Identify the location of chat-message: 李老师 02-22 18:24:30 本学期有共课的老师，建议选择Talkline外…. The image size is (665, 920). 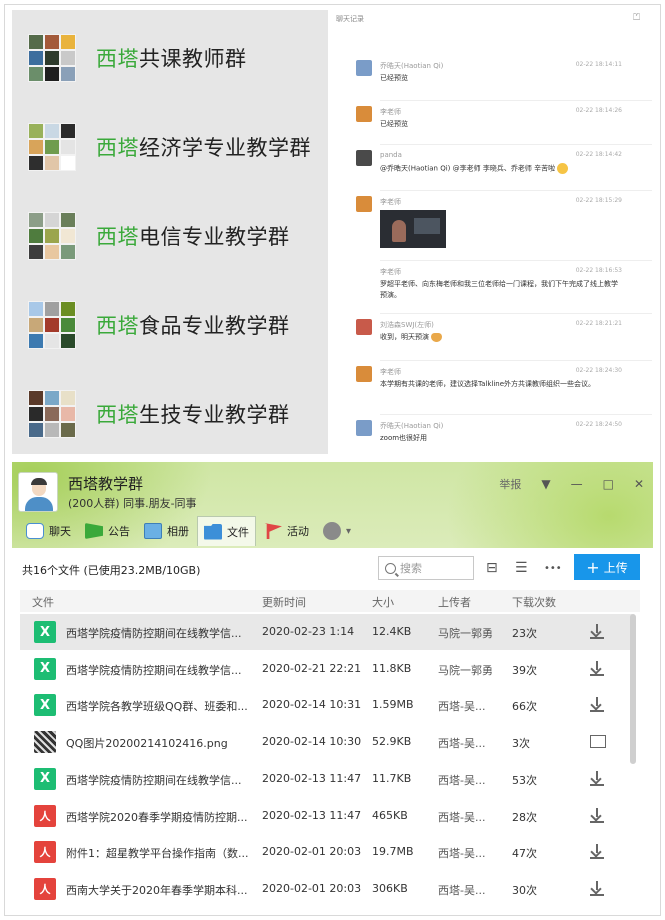
(489, 386).